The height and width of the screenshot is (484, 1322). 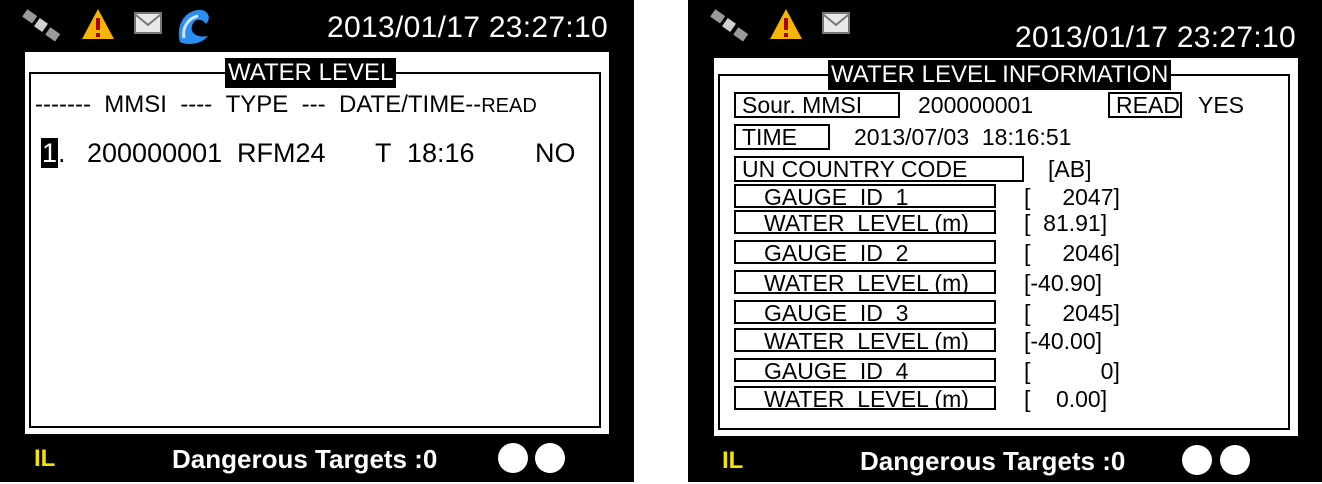 What do you see at coordinates (865, 252) in the screenshot?
I see `gauge-id-label: GAUGE ID 2` at bounding box center [865, 252].